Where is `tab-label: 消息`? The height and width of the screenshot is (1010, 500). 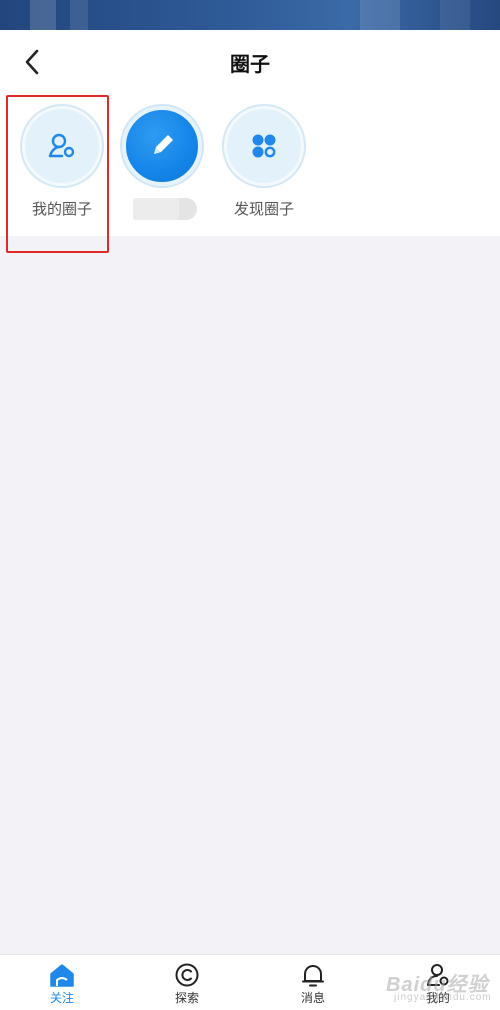 tab-label: 消息 is located at coordinates (312, 998).